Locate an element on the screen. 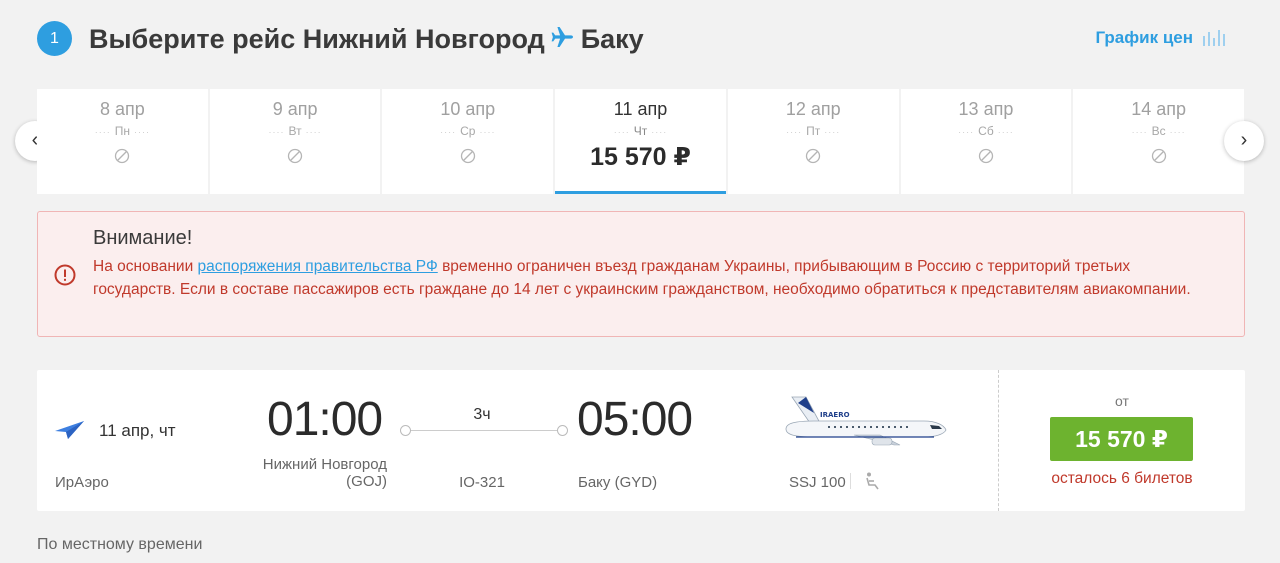  route-start-dot is located at coordinates (405, 430).